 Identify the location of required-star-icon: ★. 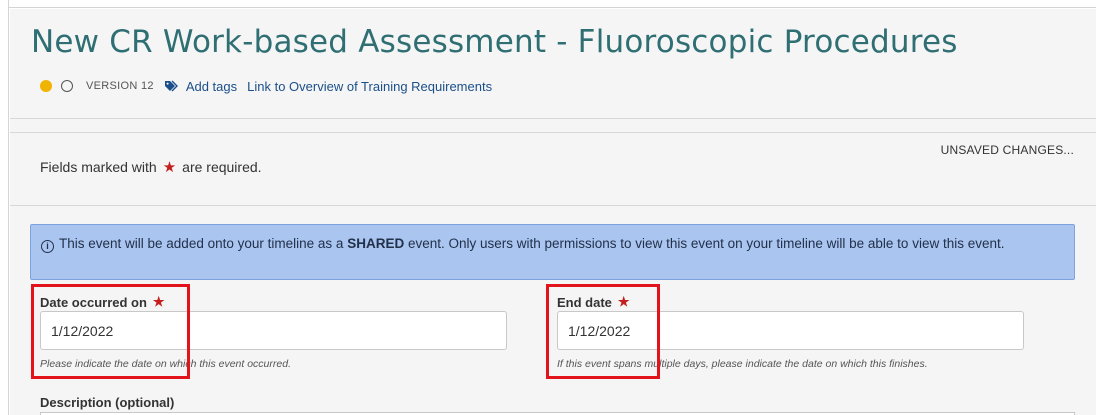
(169, 167).